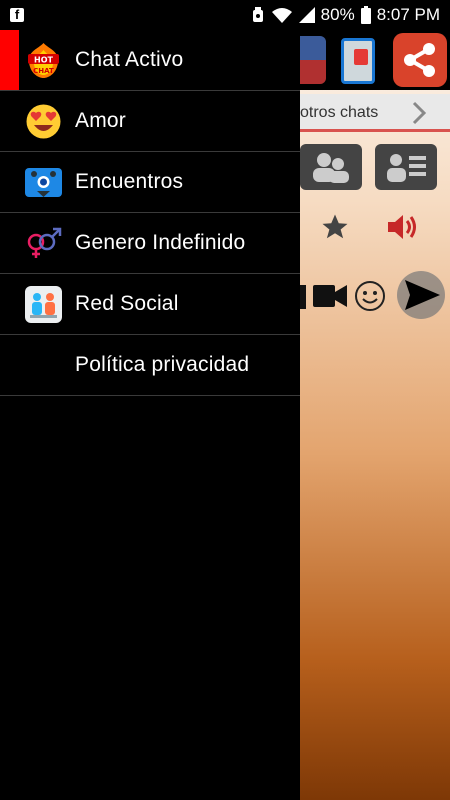 The width and height of the screenshot is (450, 800). I want to click on star-icon, so click(335, 227).